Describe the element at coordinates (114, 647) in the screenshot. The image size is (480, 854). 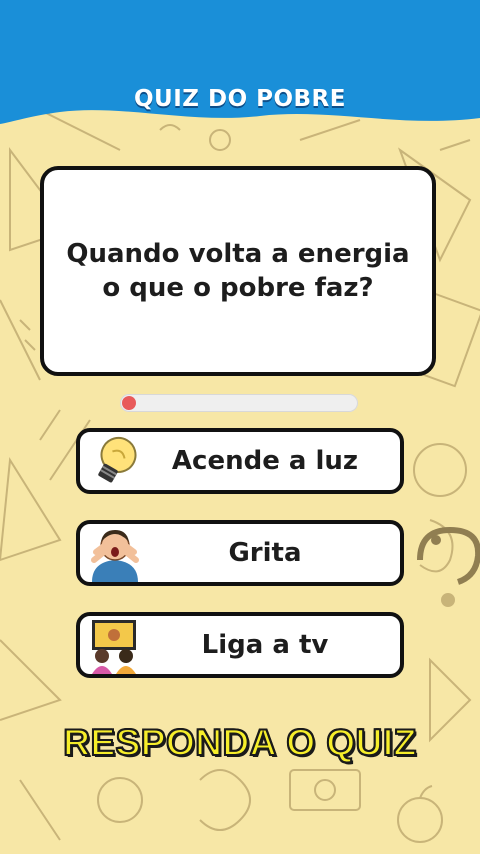
I see `people-watching-tv-icon` at that location.